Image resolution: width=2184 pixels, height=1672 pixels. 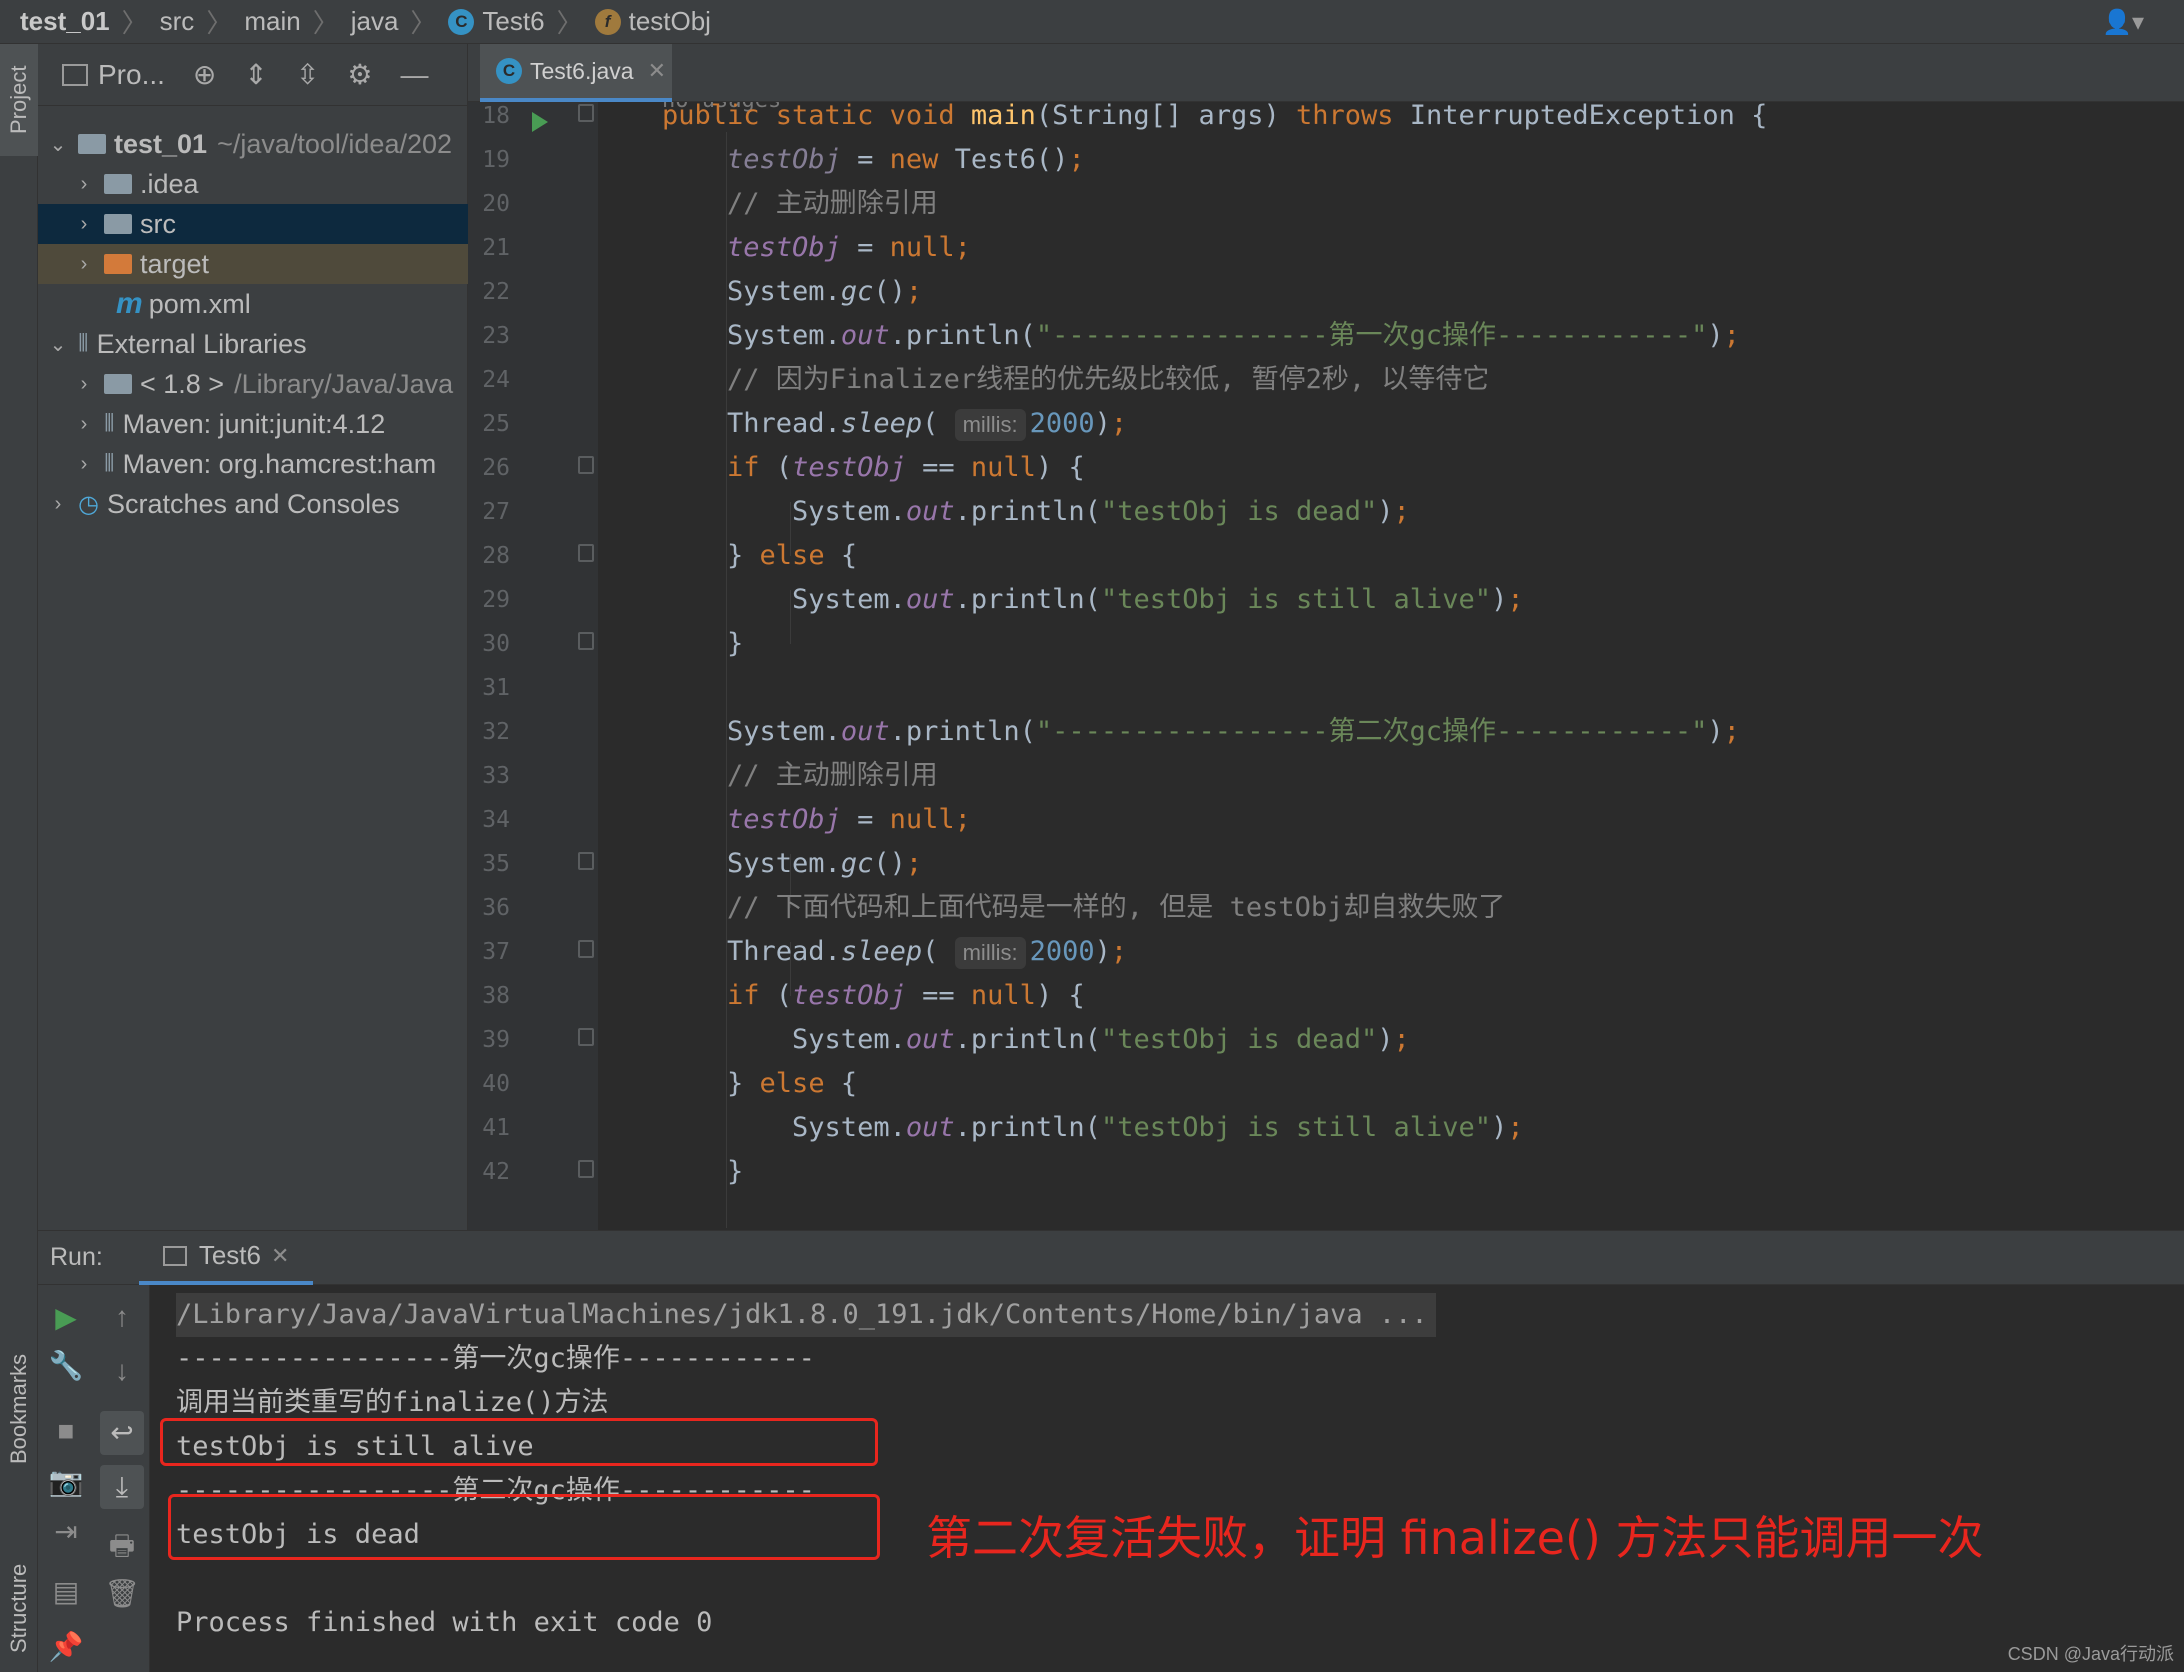 I want to click on run-gutter-icon, so click(x=540, y=122).